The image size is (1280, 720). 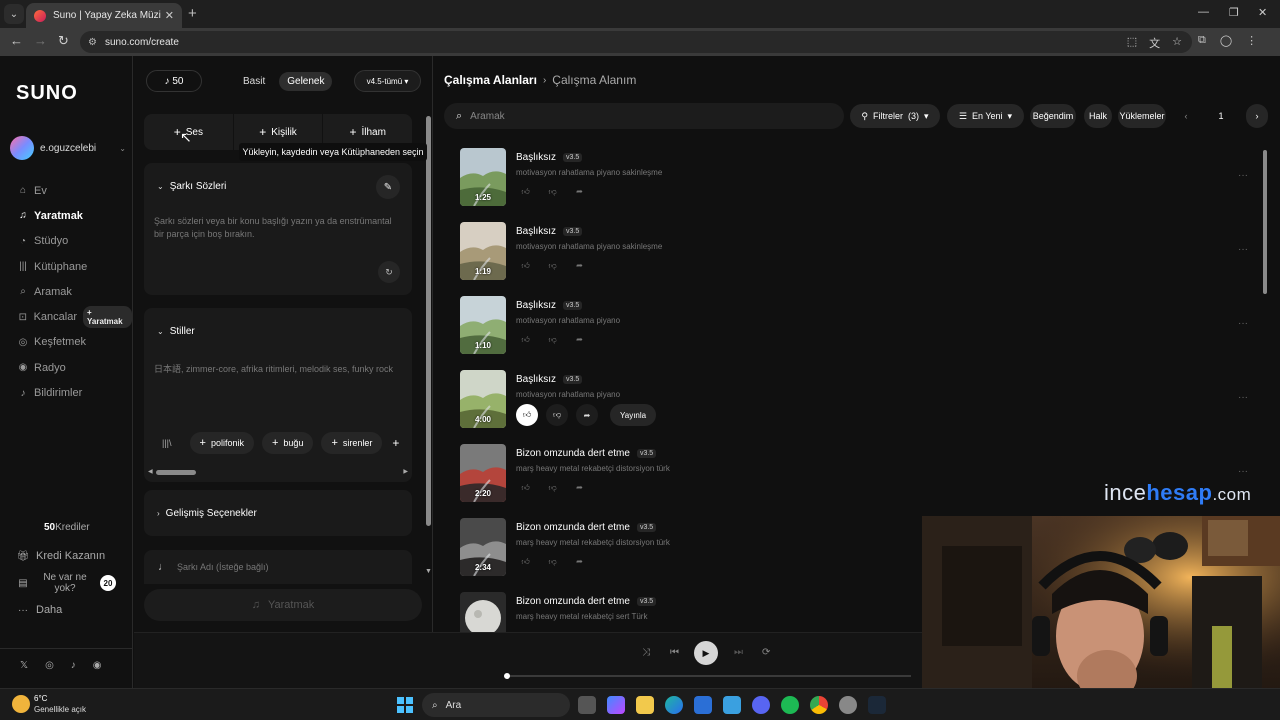 I want to click on mode-basic-tab: Basit, so click(x=254, y=81).